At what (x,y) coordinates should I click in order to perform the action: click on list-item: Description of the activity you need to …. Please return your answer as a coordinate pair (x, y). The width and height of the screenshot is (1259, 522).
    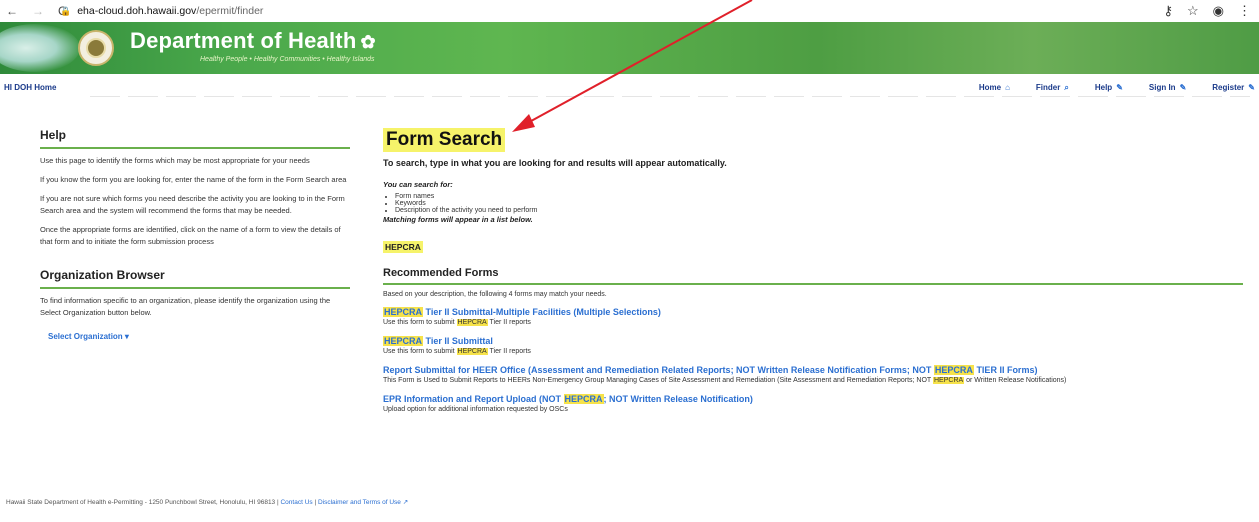
    Looking at the image, I should click on (819, 210).